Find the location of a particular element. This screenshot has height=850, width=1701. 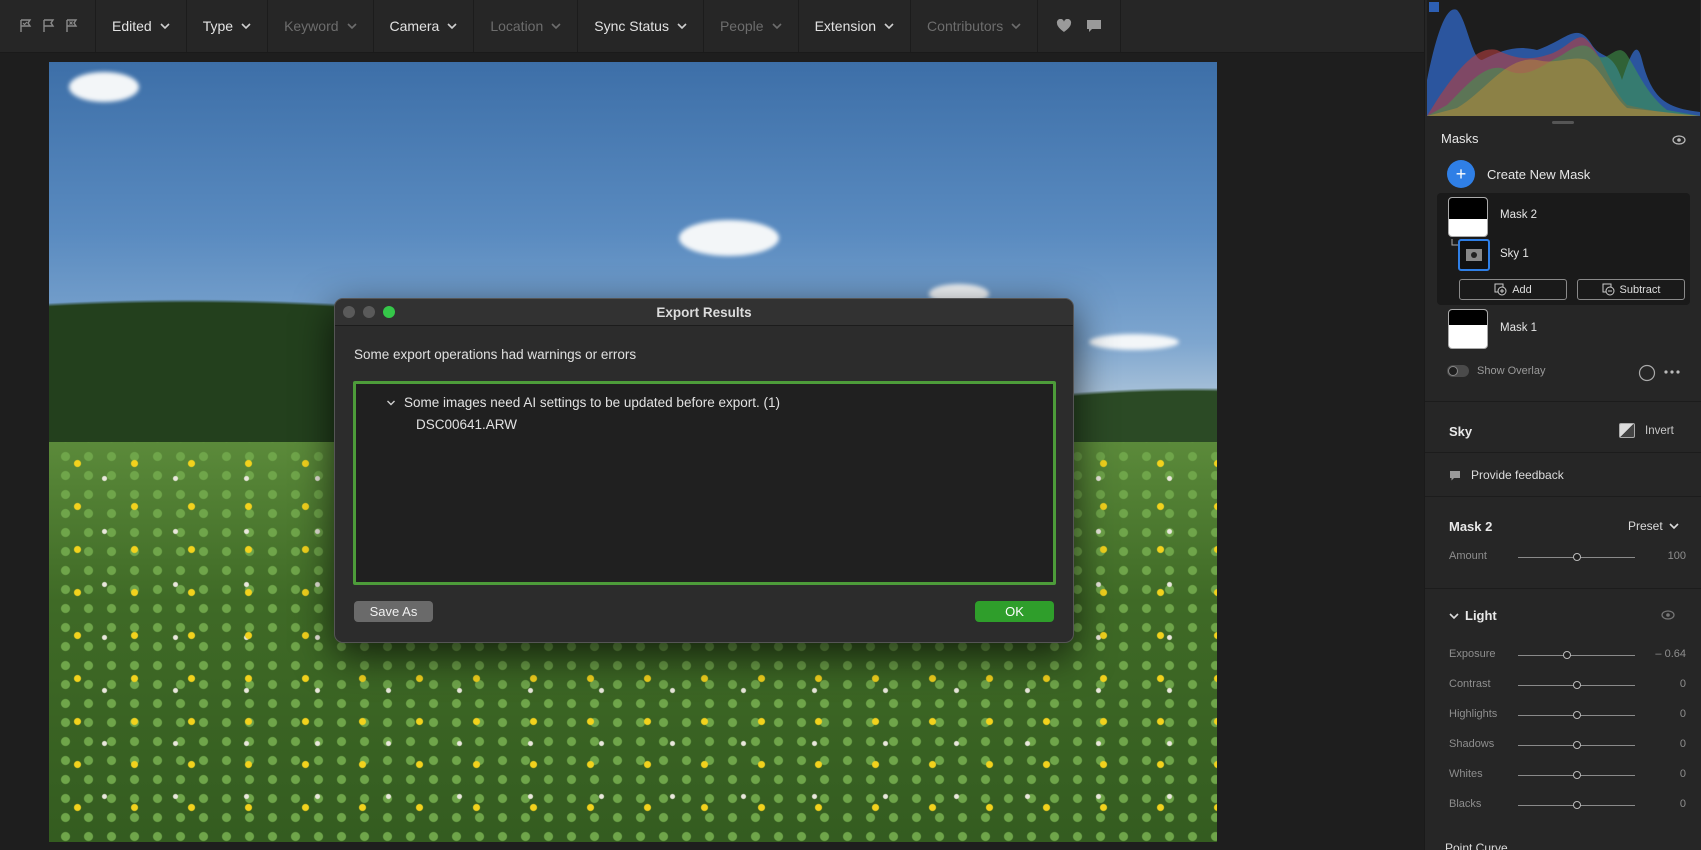

add-button: Add is located at coordinates (1513, 289).